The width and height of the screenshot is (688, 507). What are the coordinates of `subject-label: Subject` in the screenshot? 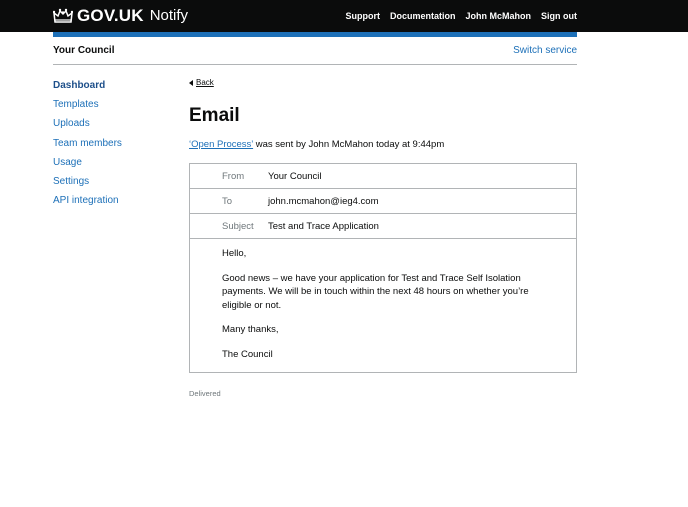 It's located at (238, 226).